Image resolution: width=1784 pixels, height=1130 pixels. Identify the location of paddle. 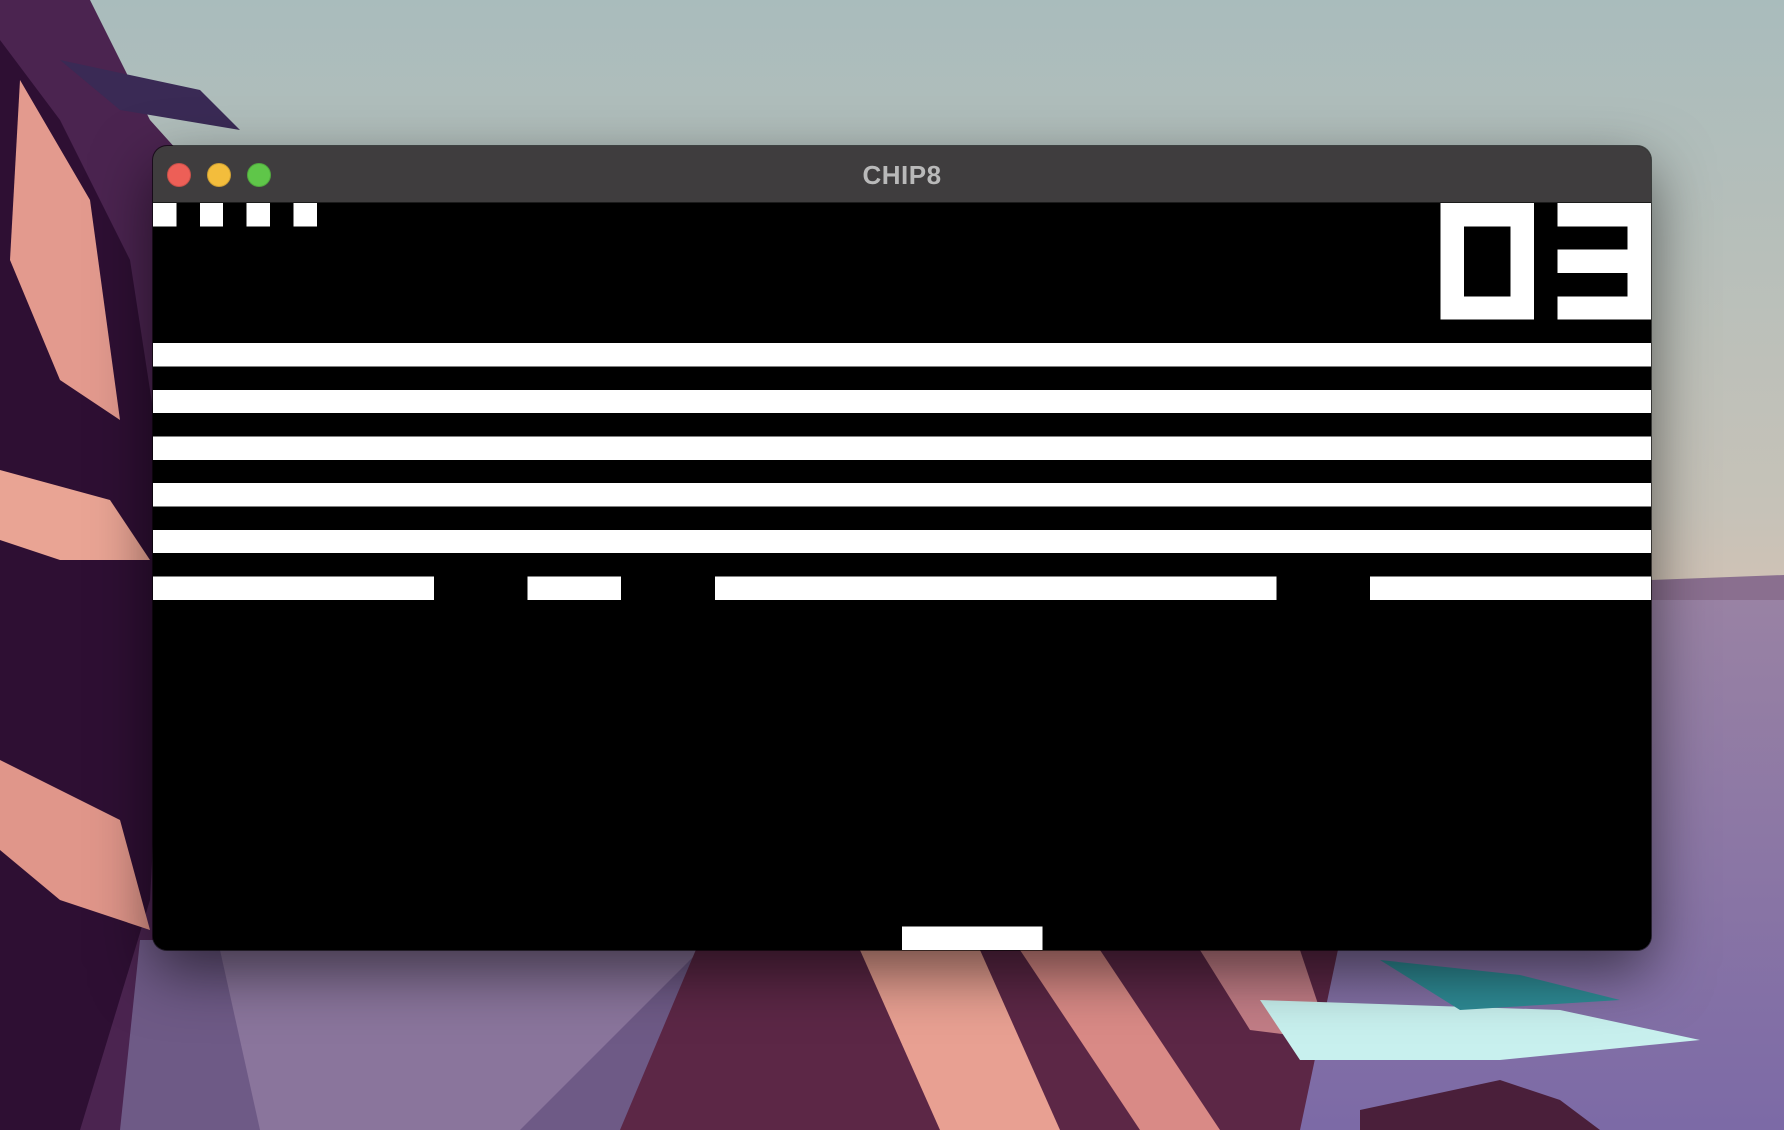
(972, 938).